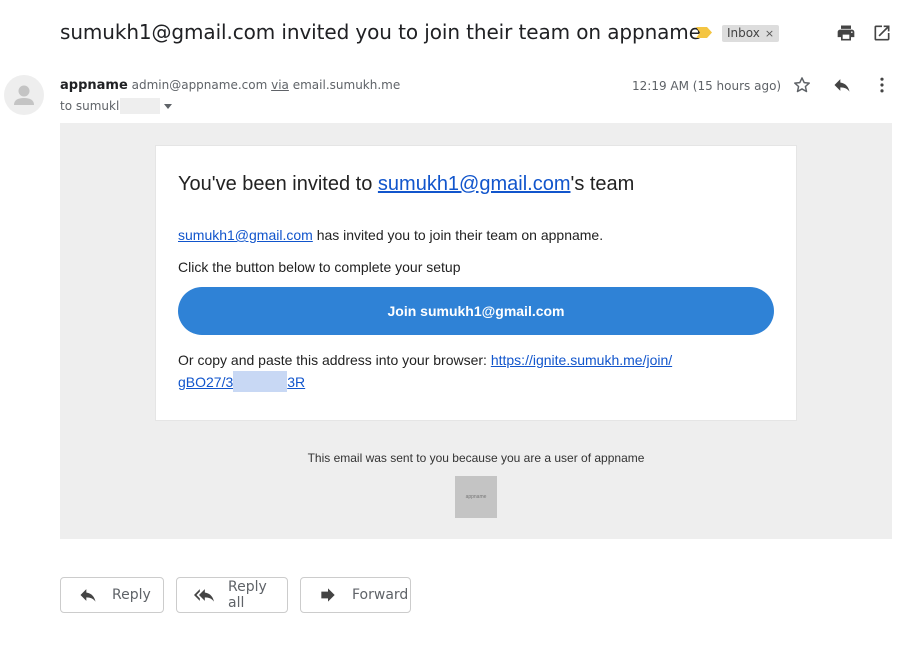 This screenshot has height=658, width=902. I want to click on importance-marker-icon, so click(704, 32).